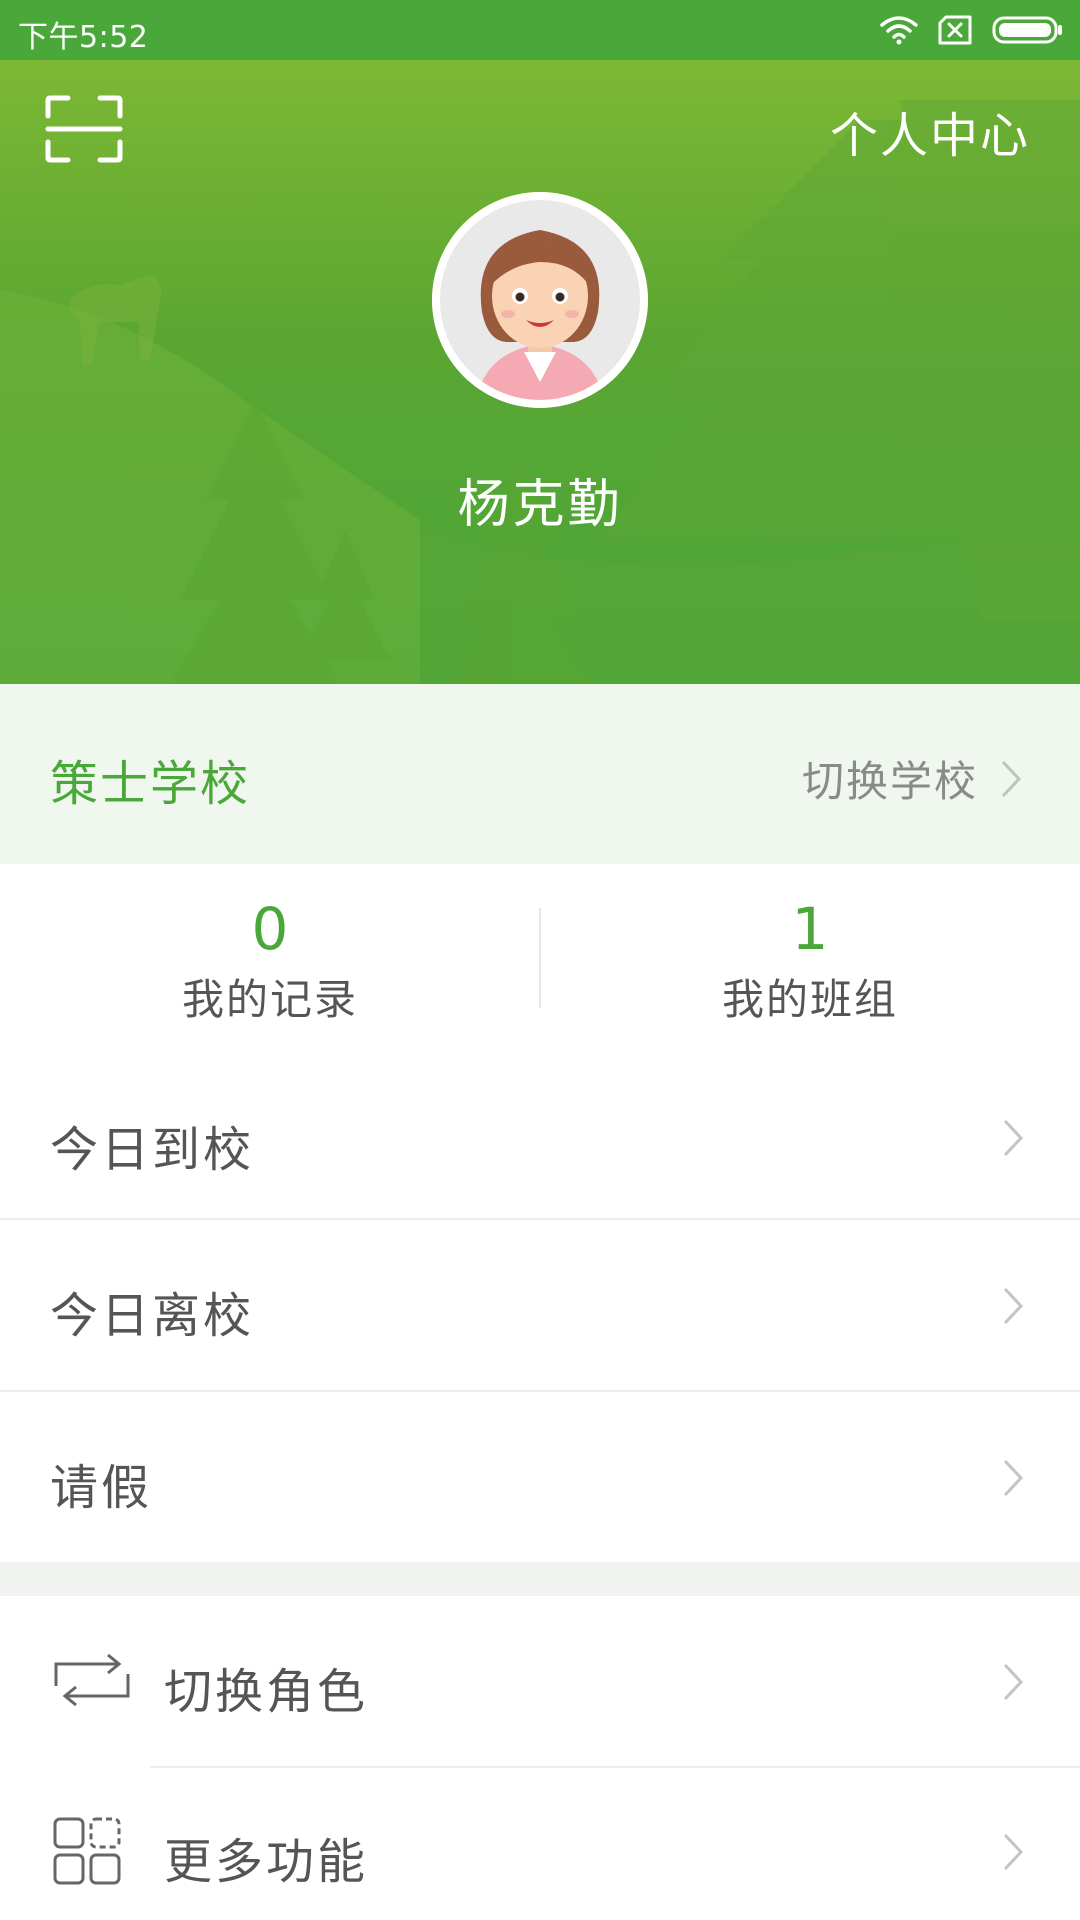 This screenshot has width=1080, height=1920. I want to click on menu-item-label: 切换角色, so click(266, 1692).